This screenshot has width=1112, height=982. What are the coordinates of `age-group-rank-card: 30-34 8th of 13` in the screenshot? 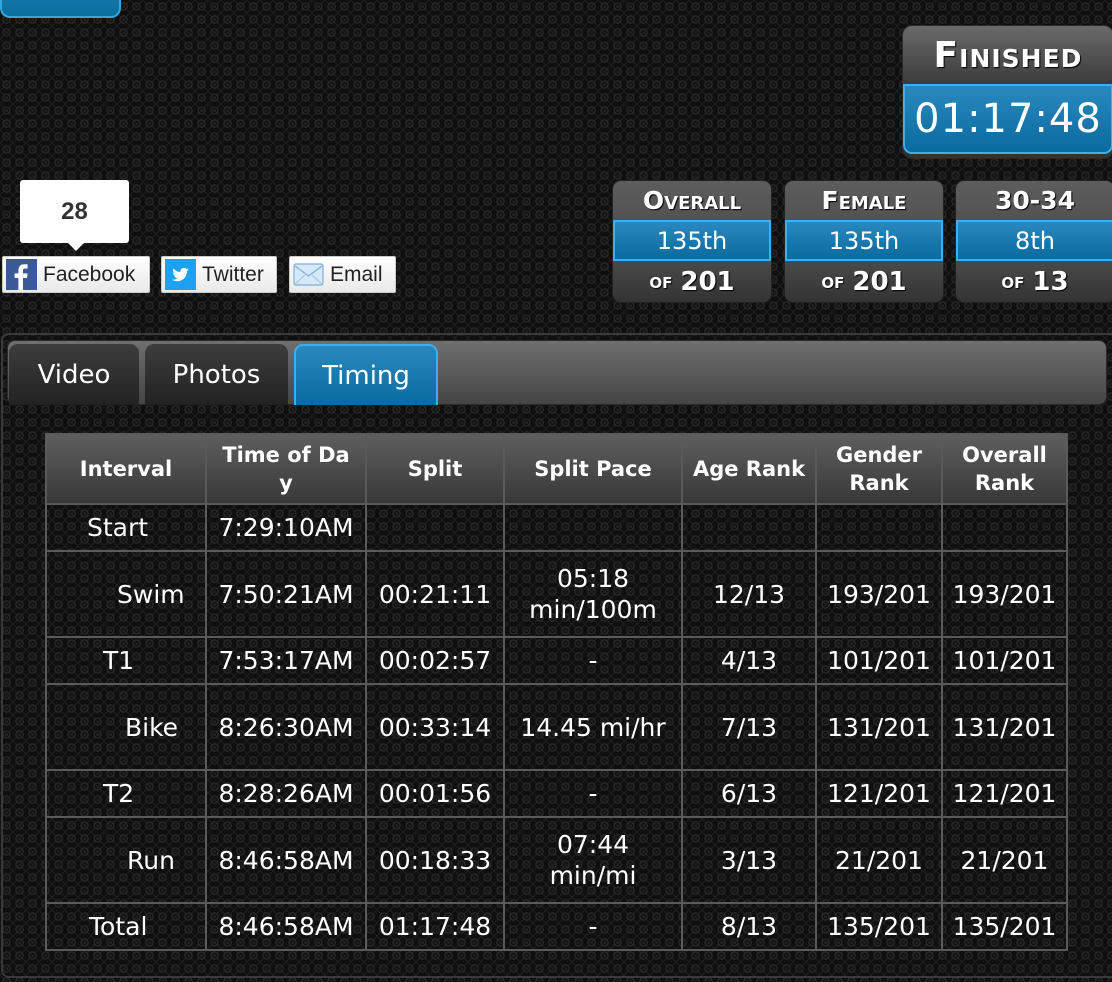 It's located at (1034, 241).